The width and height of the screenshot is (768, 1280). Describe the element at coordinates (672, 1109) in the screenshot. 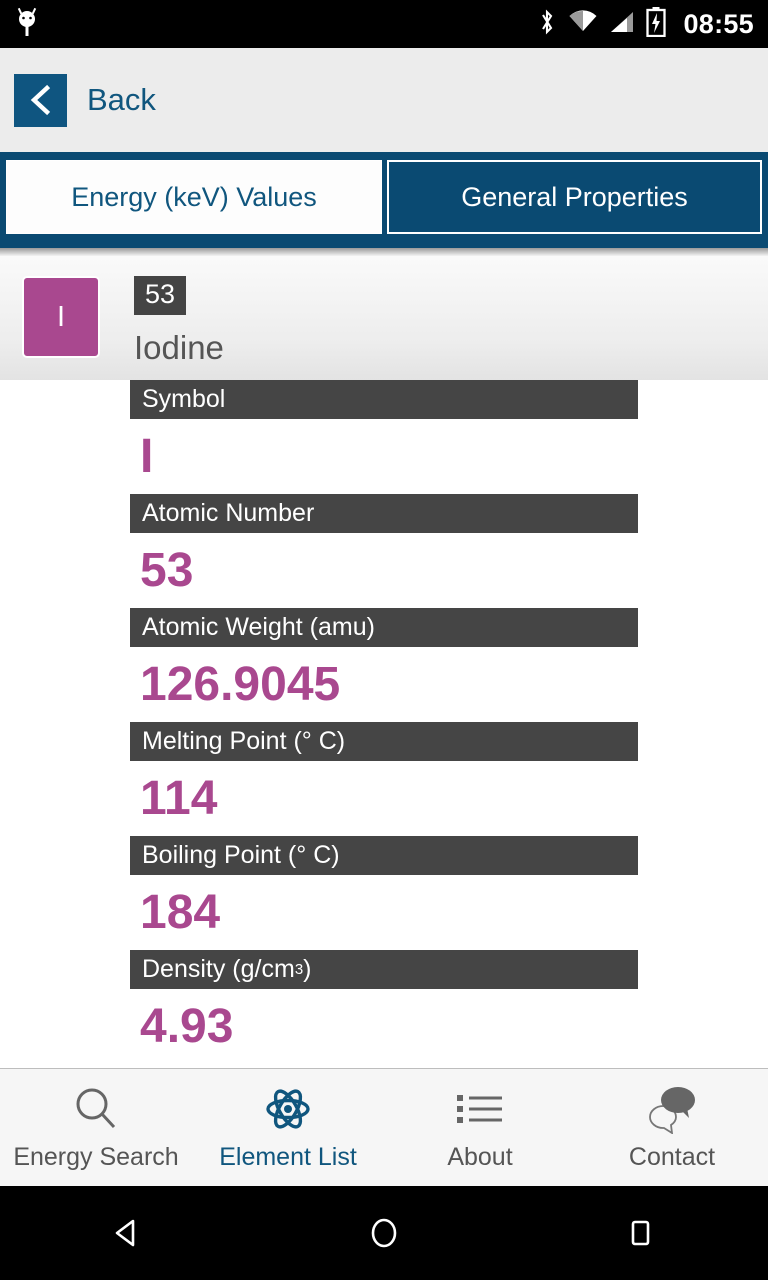

I see `chat-bubbles-icon` at that location.